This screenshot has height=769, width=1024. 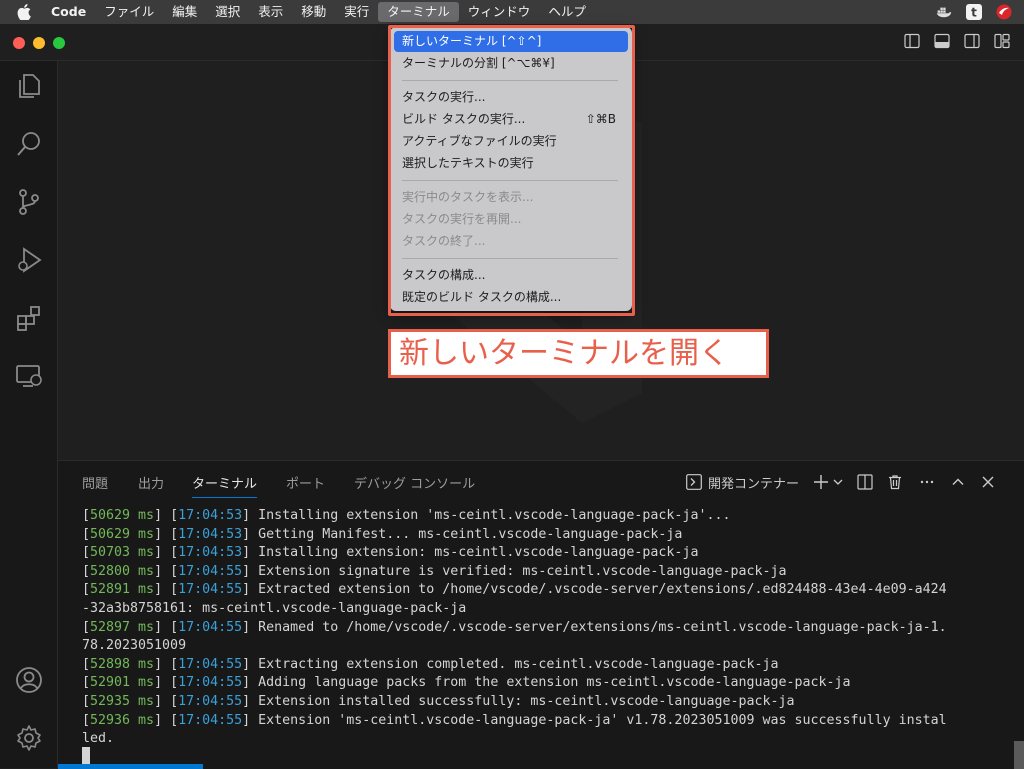 I want to click on menu-selection: 選択, so click(x=227, y=12).